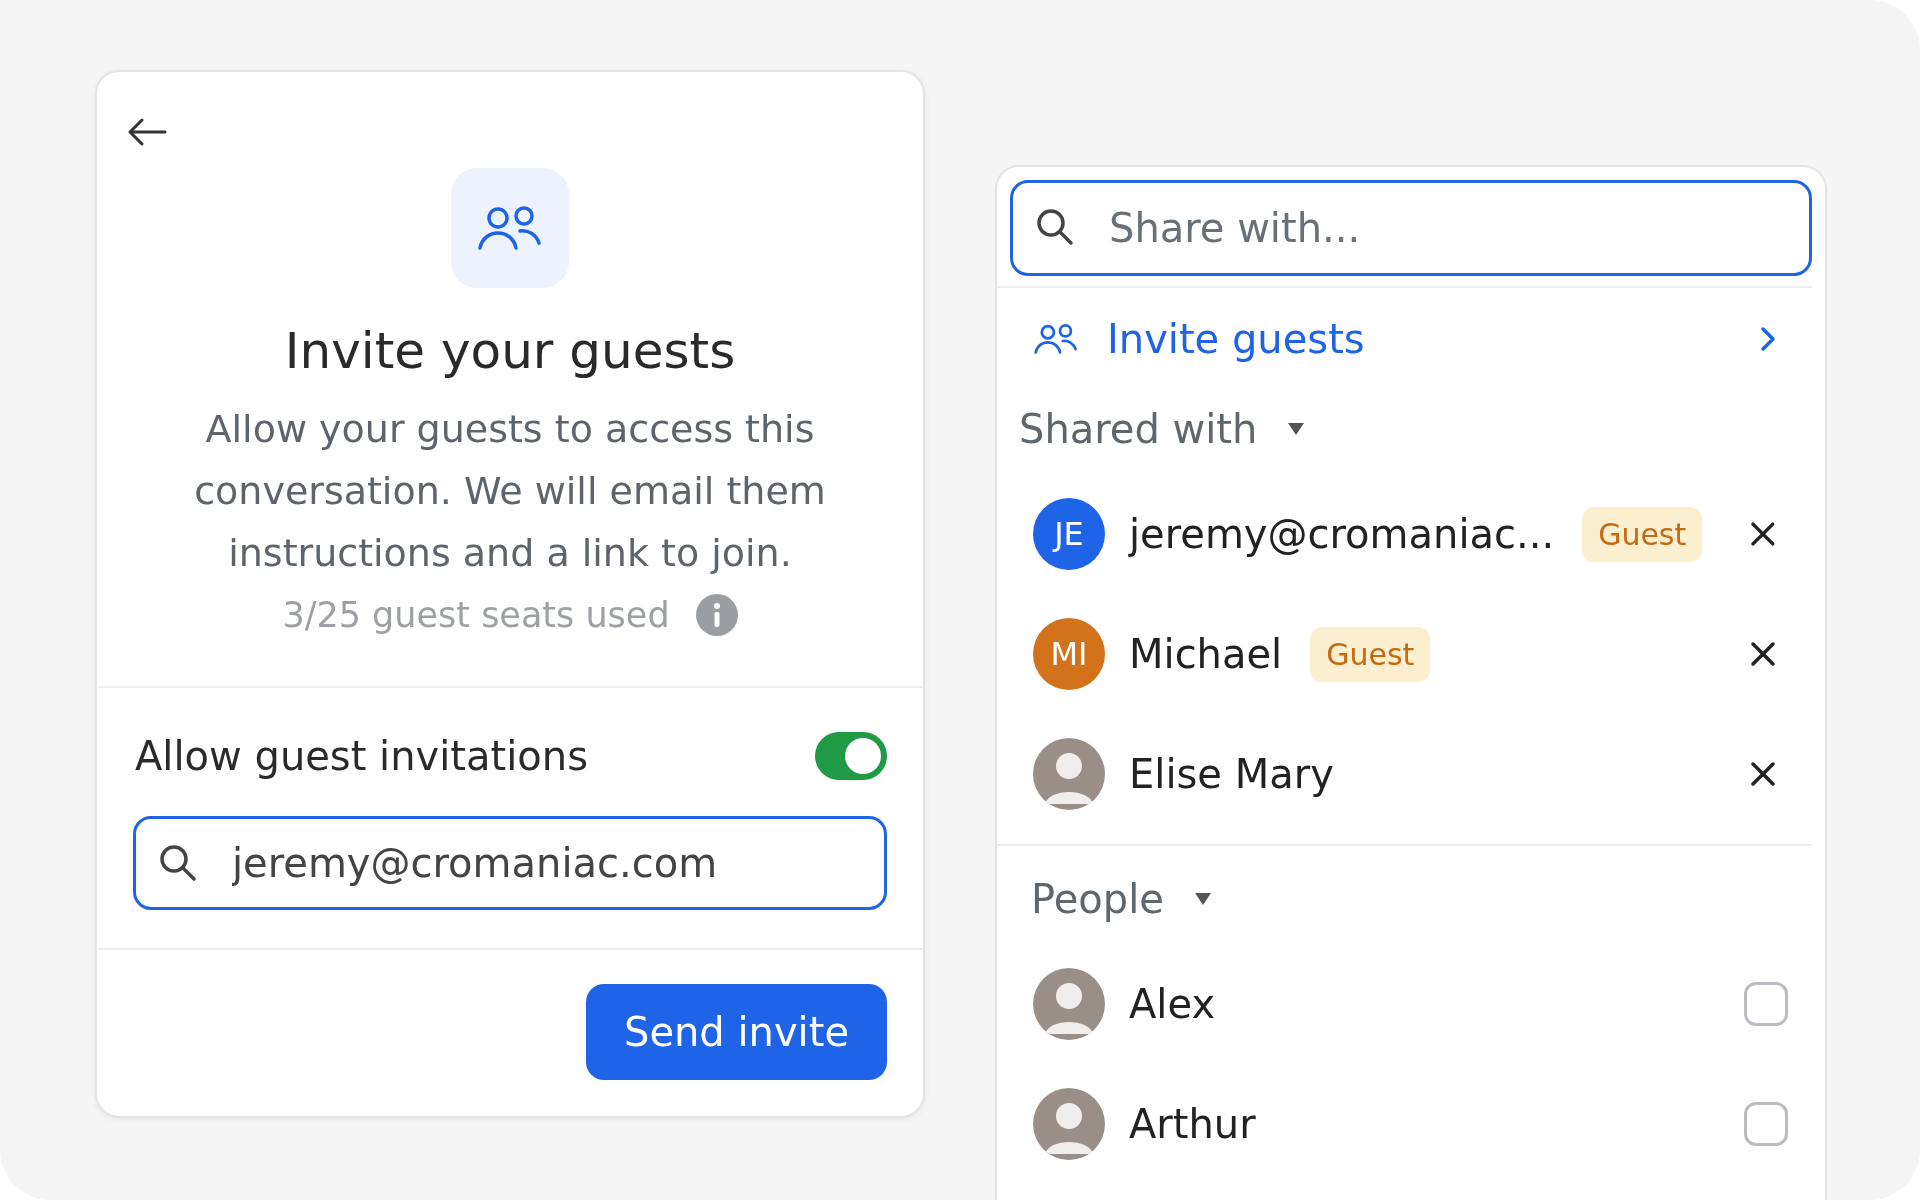  What do you see at coordinates (510, 351) in the screenshot?
I see `dialog-title: Invite your guests` at bounding box center [510, 351].